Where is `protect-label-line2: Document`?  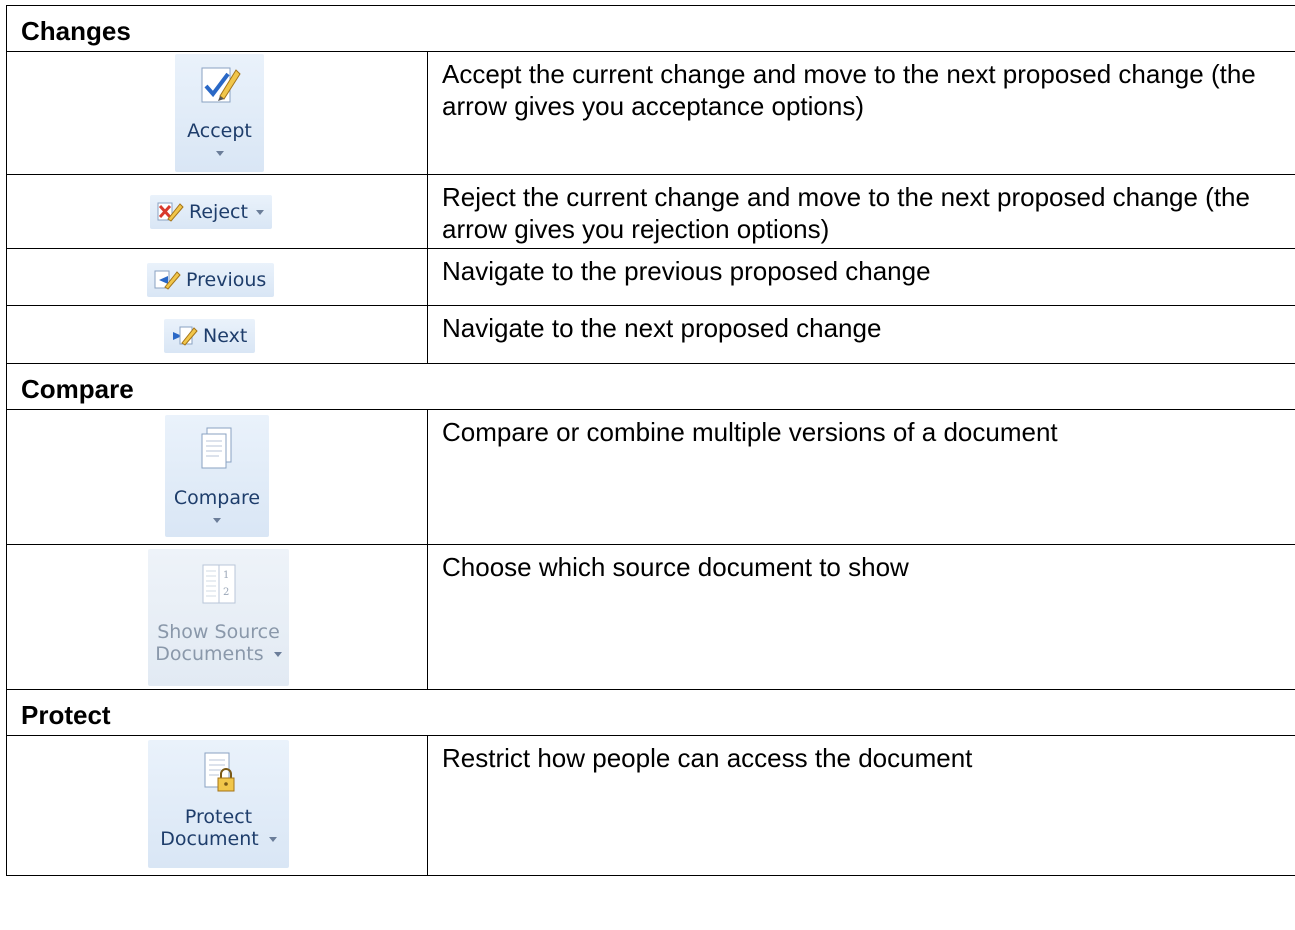
protect-label-line2: Document is located at coordinates (218, 839).